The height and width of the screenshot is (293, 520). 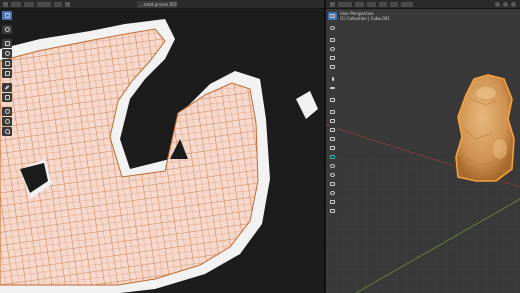 What do you see at coordinates (7, 111) in the screenshot?
I see `grab-tool-icon` at bounding box center [7, 111].